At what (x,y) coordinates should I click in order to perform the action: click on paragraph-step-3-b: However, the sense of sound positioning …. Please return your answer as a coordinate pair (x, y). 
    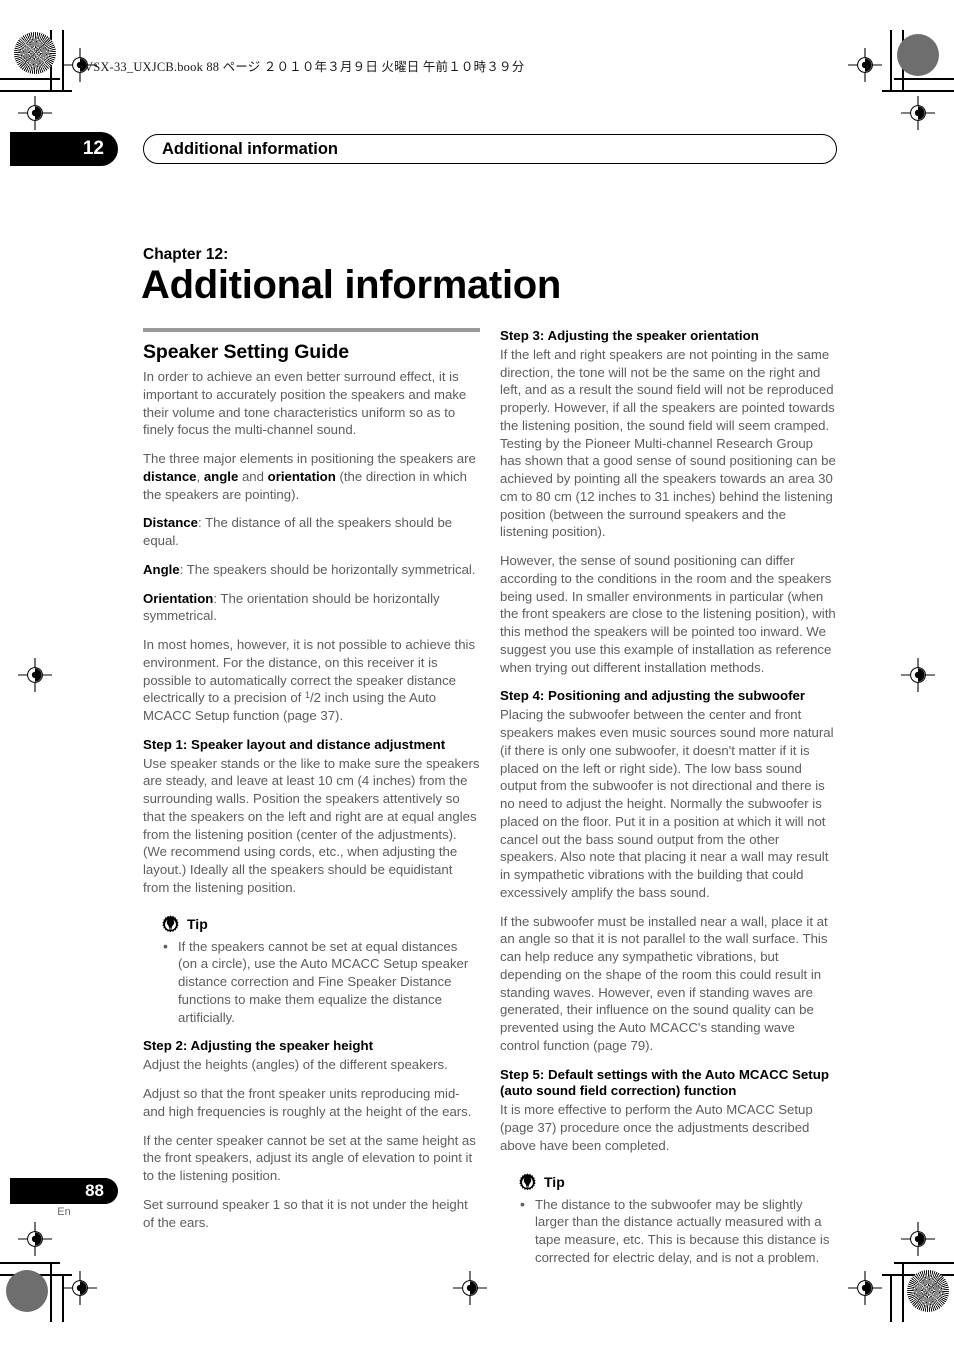
    Looking at the image, I should click on (668, 614).